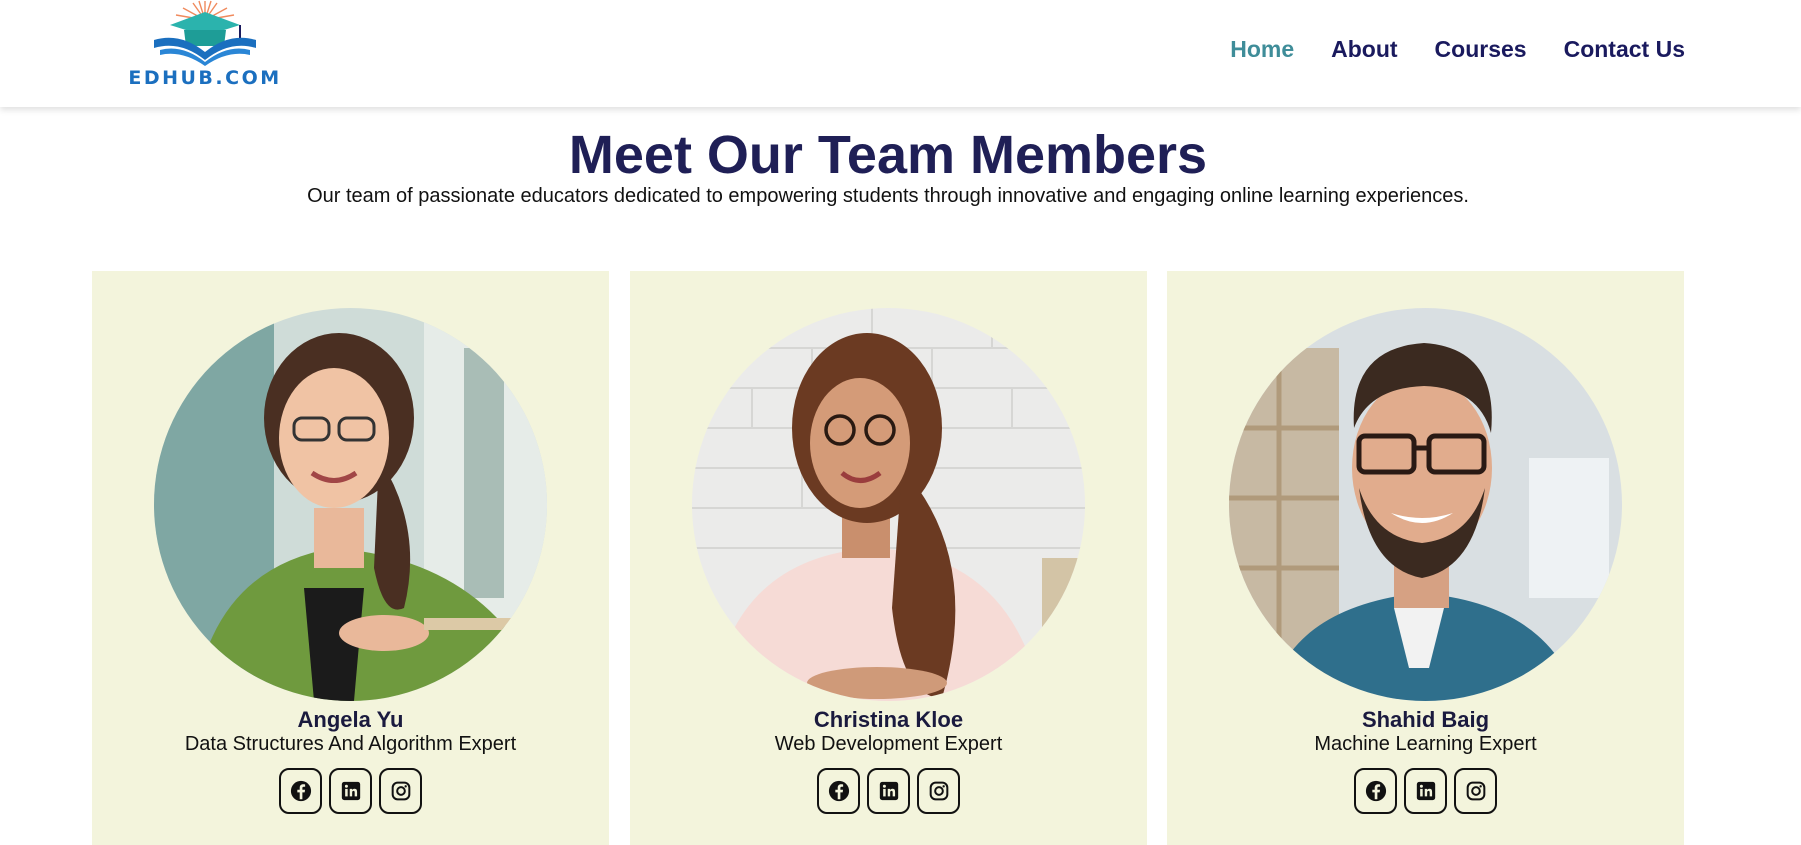 This screenshot has height=845, width=1801. What do you see at coordinates (1425, 744) in the screenshot?
I see `member-role: Machine Learning Expert` at bounding box center [1425, 744].